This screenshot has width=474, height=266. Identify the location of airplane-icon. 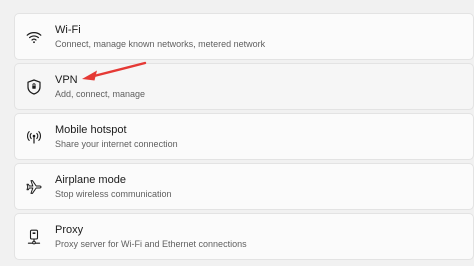
(34, 187).